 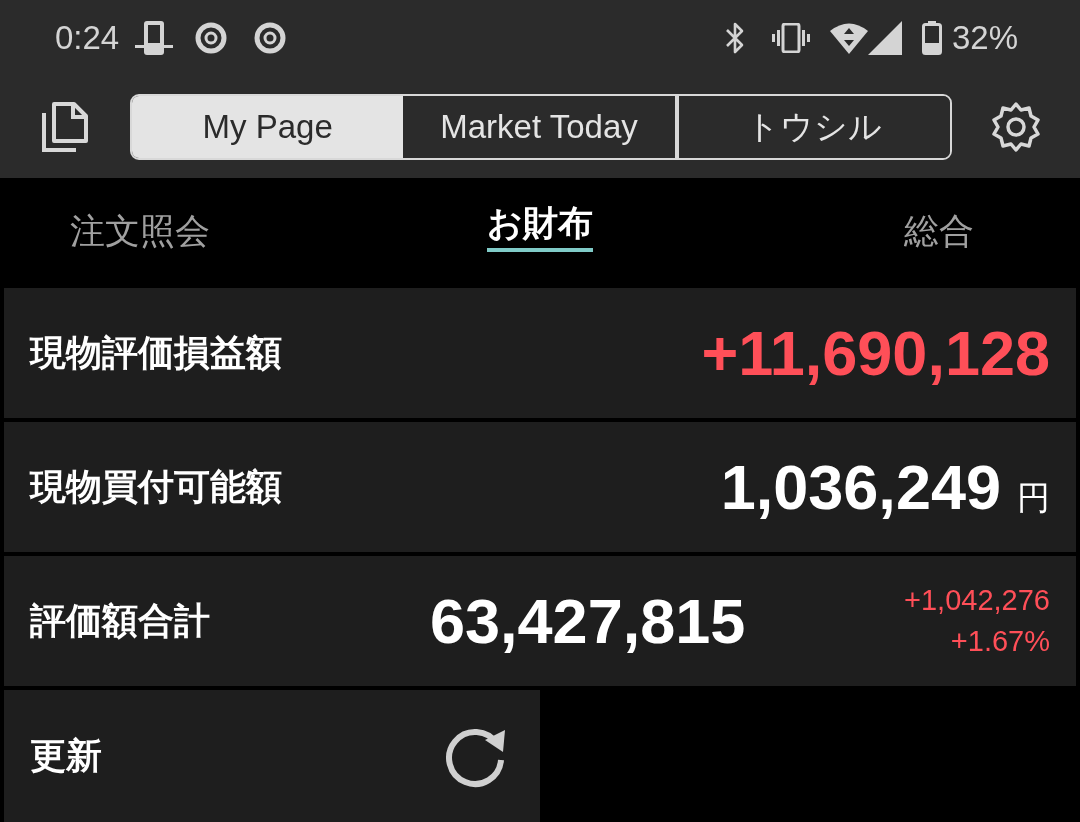 What do you see at coordinates (812, 127) in the screenshot?
I see `top-tab: トウシル` at bounding box center [812, 127].